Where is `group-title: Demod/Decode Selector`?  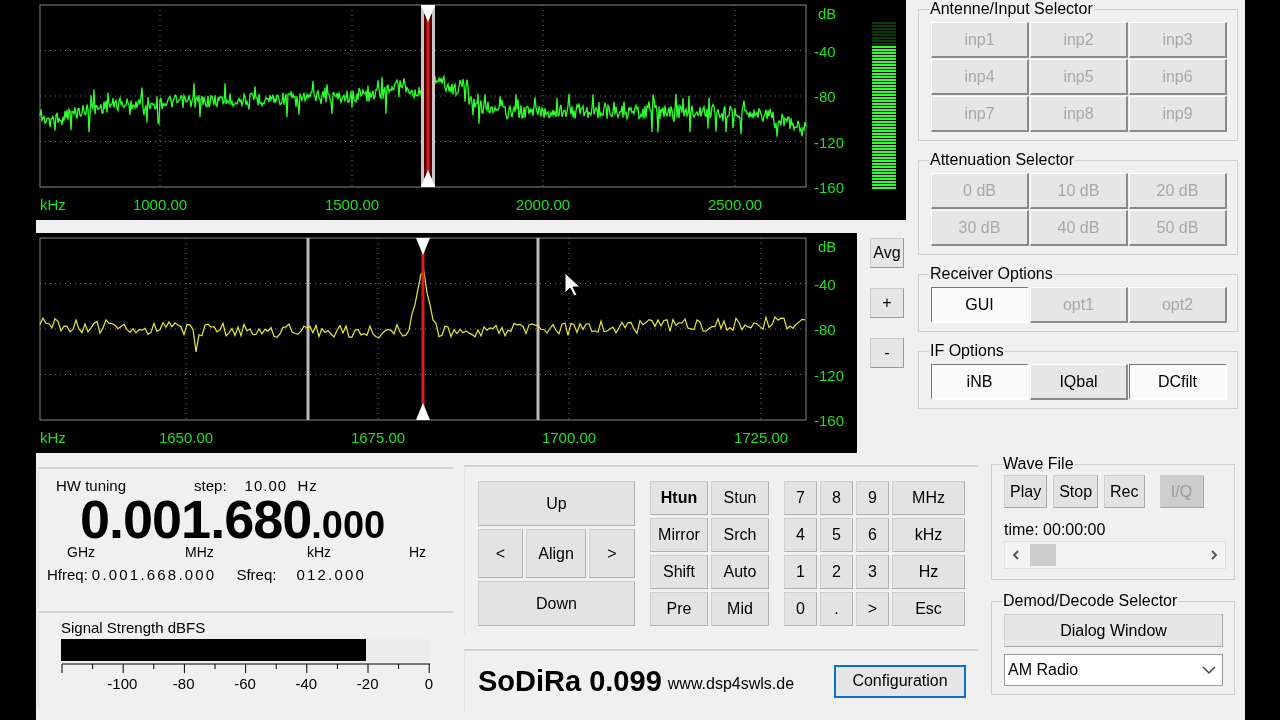
group-title: Demod/Decode Selector is located at coordinates (1090, 601).